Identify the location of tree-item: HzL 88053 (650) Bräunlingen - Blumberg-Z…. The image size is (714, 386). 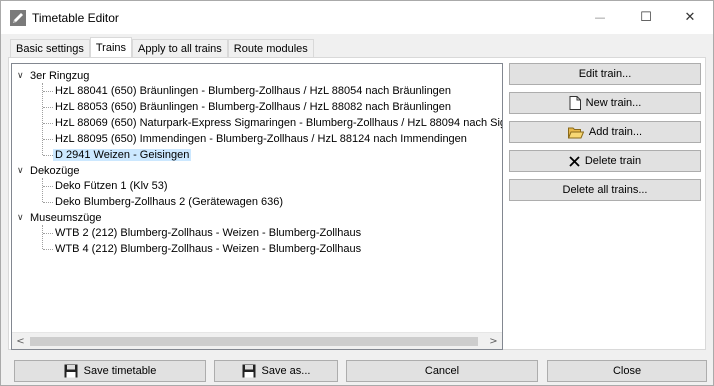
(253, 107).